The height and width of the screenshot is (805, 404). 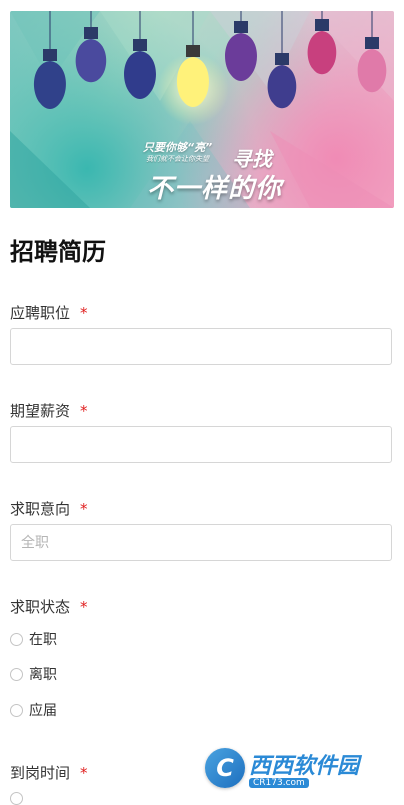 I want to click on salary-label: 期望薪资 *, so click(x=49, y=410).